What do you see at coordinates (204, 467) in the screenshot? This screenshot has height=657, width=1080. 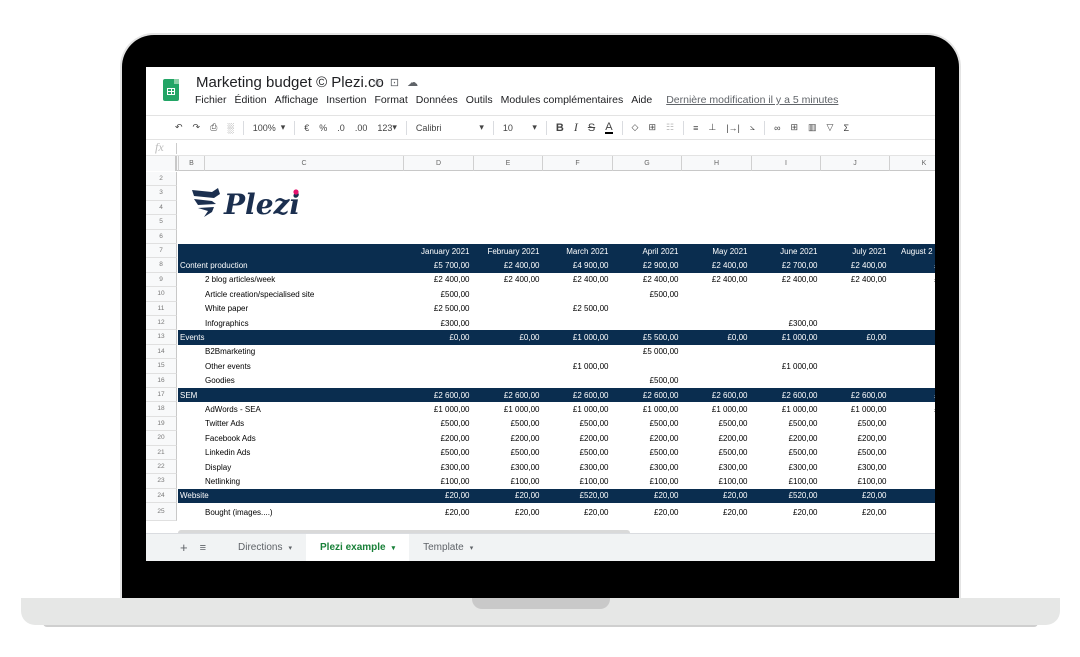 I see `row-label-cell: Display` at bounding box center [204, 467].